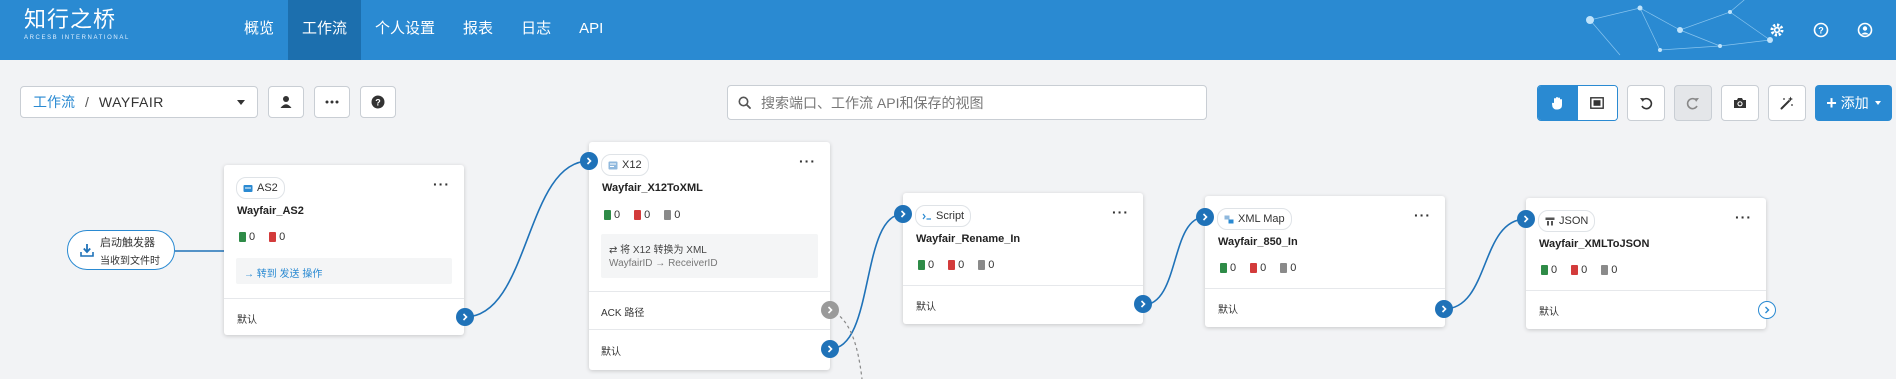 The height and width of the screenshot is (379, 1896). Describe the element at coordinates (623, 313) in the screenshot. I see `ack-path-label: ACK 路径` at that location.